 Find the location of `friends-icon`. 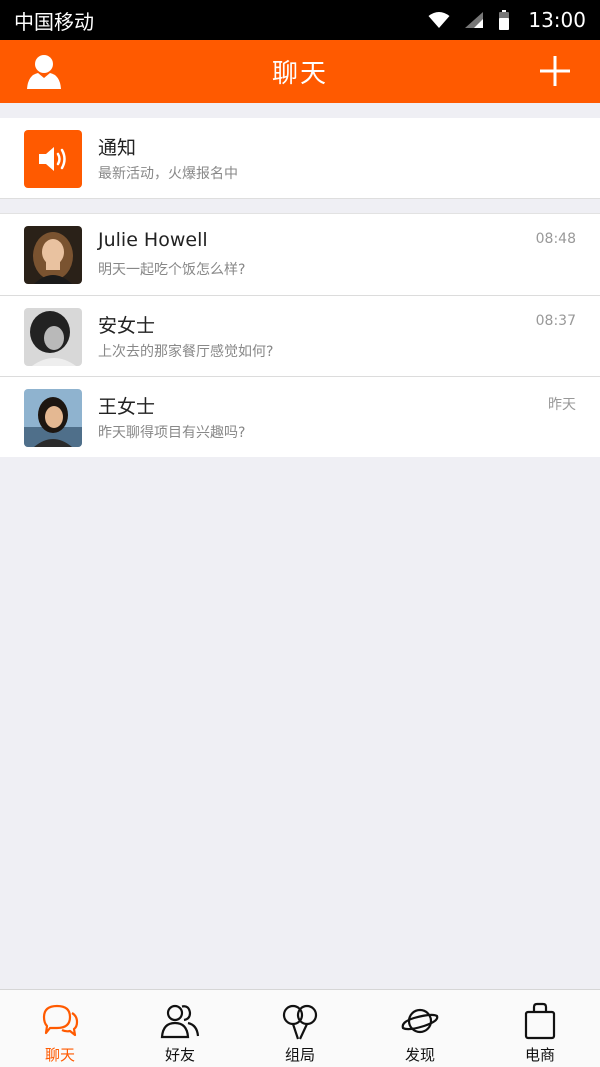

friends-icon is located at coordinates (180, 1021).